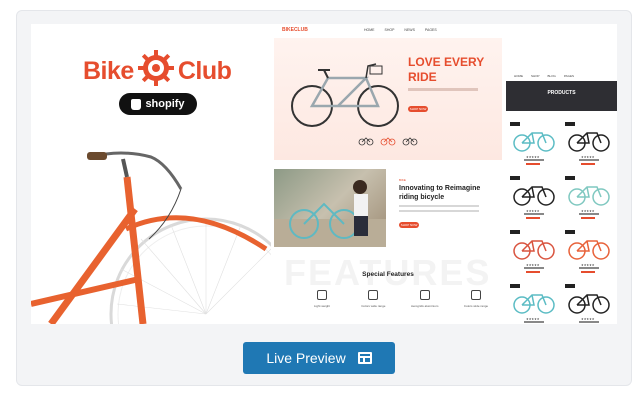 This screenshot has height=400, width=638. What do you see at coordinates (165, 104) in the screenshot?
I see `shopify-label: shopify` at bounding box center [165, 104].